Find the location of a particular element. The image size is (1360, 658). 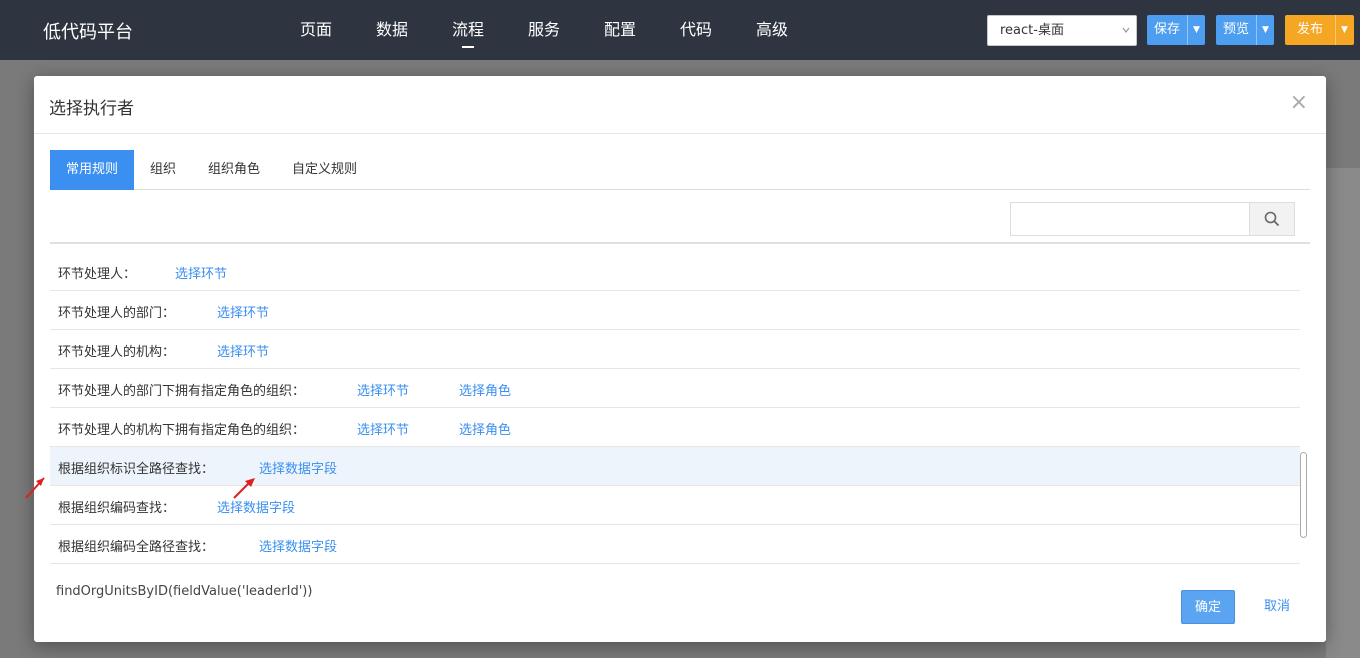

app-logo-title: 低代码平台 is located at coordinates (88, 32).